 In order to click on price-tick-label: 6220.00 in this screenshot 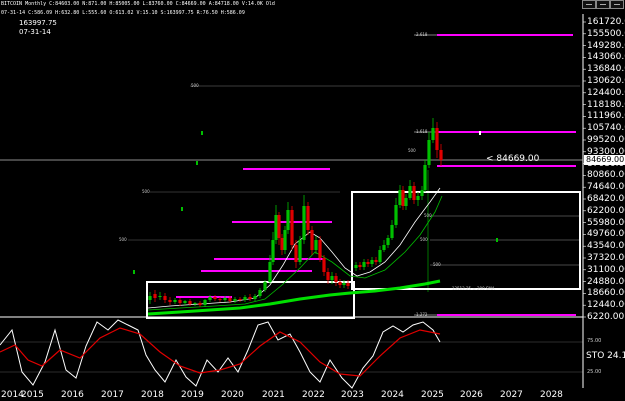, I will do `click(606, 317)`.